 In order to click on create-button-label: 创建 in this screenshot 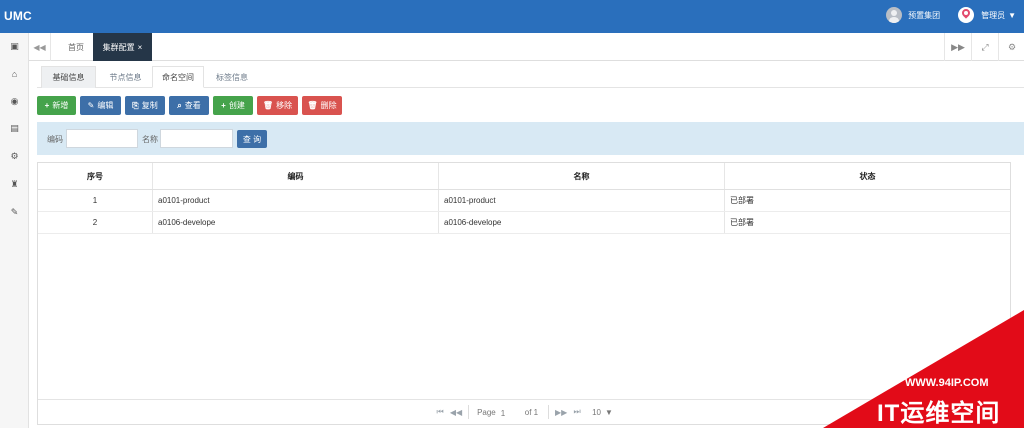, I will do `click(236, 105)`.